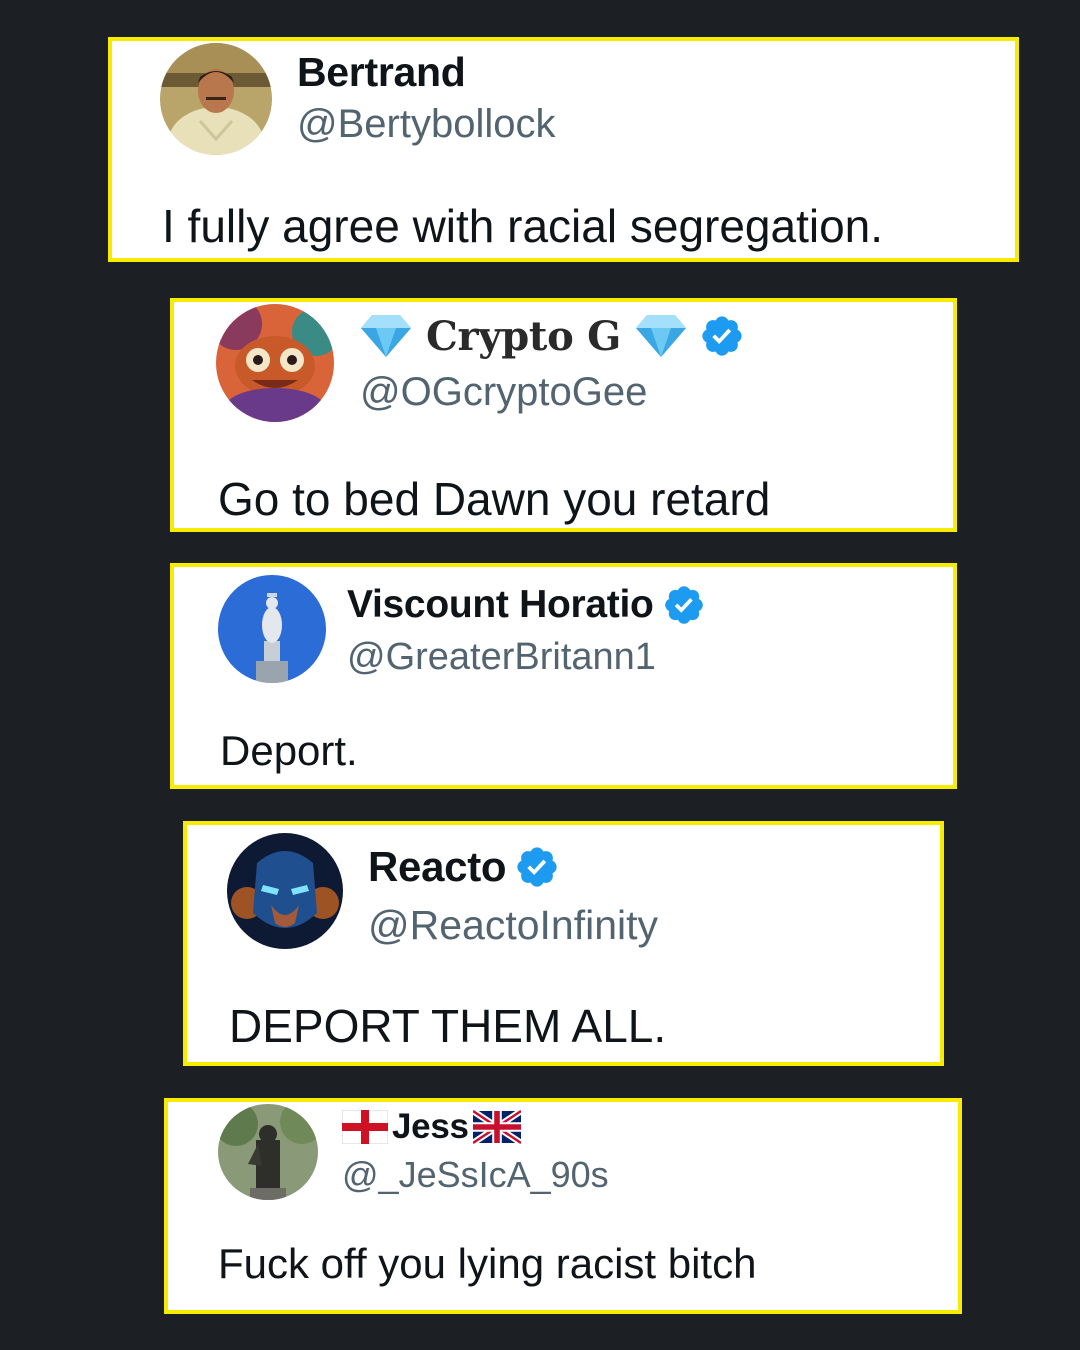 This screenshot has width=1080, height=1350. What do you see at coordinates (500, 605) in the screenshot?
I see `tweet-author-name: Viscount Horatio` at bounding box center [500, 605].